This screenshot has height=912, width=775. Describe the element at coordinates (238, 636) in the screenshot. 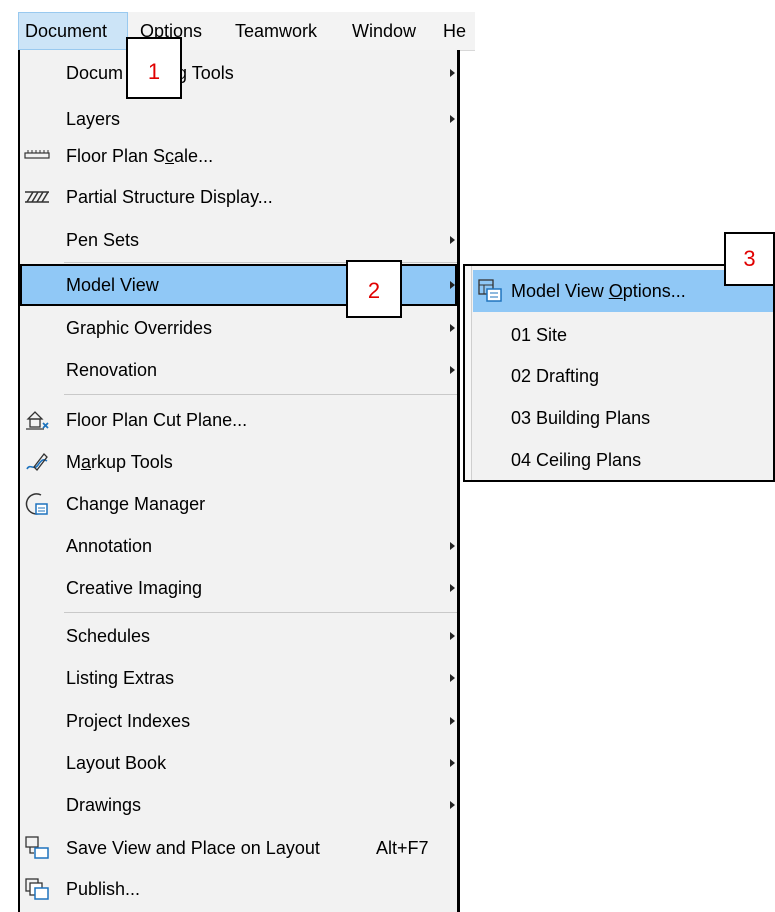

I see `menu-item-schedules: Schedules` at that location.